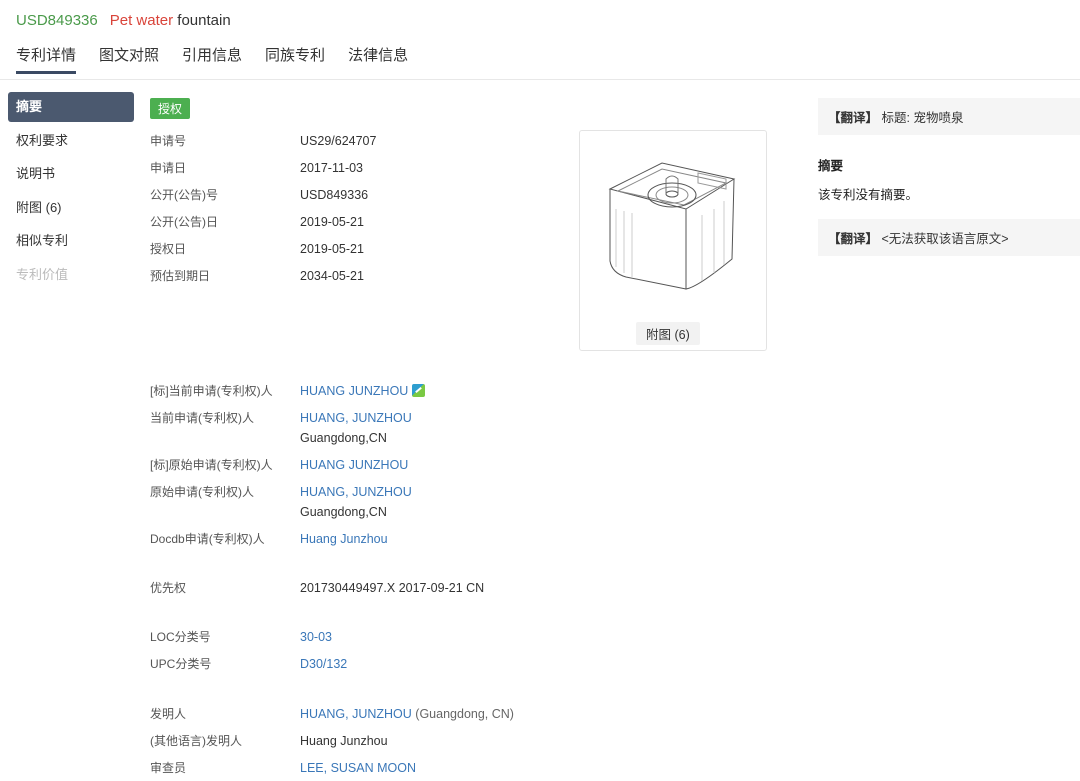 Image resolution: width=1080 pixels, height=781 pixels. What do you see at coordinates (42, 274) in the screenshot?
I see `sidebar-item-value: 专利价值` at bounding box center [42, 274].